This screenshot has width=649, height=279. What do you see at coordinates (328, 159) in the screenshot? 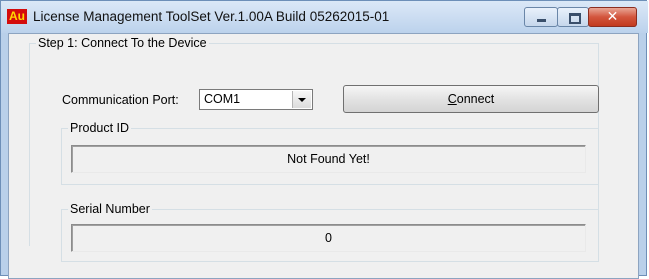
I see `product-id-field: Not Found Yet!` at bounding box center [328, 159].